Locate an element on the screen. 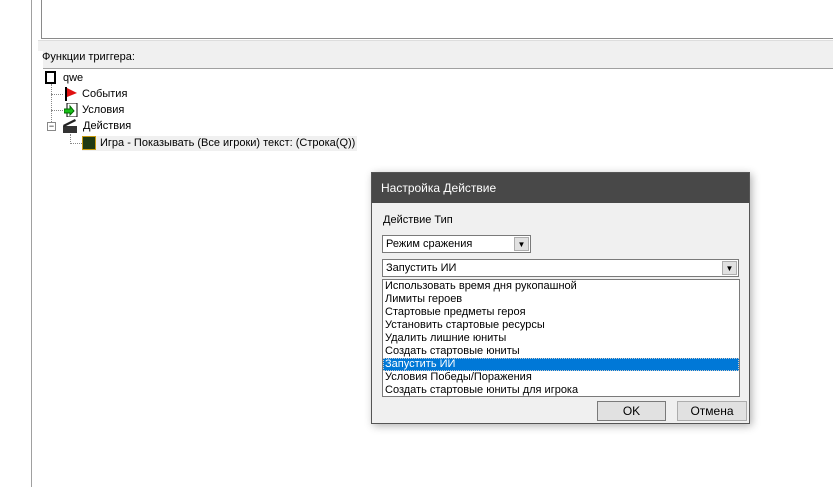 This screenshot has width=833, height=487. list-item: Удалить лишние юниты is located at coordinates (561, 338).